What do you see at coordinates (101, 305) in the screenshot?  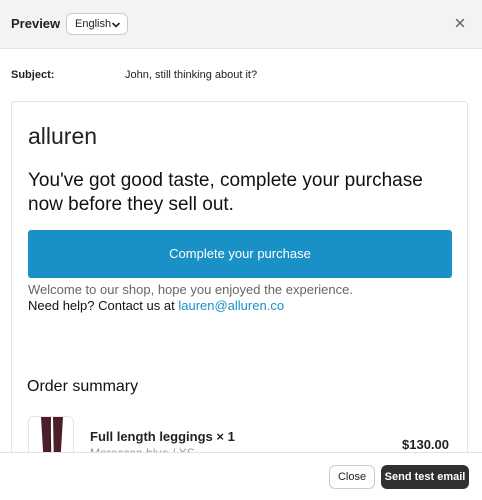 I see `help-prefix: Need help? Contact us at` at bounding box center [101, 305].